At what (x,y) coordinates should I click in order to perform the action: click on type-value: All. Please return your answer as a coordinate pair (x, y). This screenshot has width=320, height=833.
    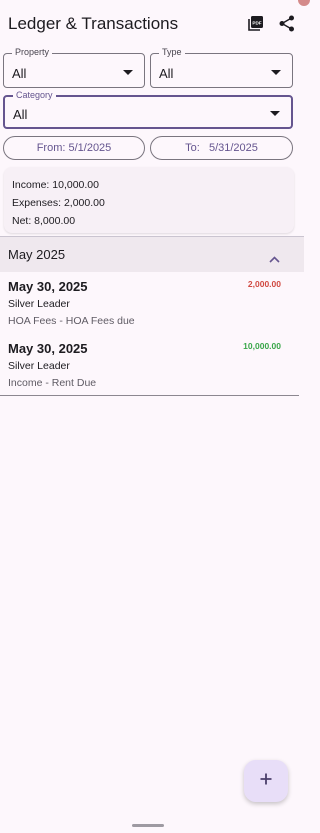
    Looking at the image, I should click on (166, 73).